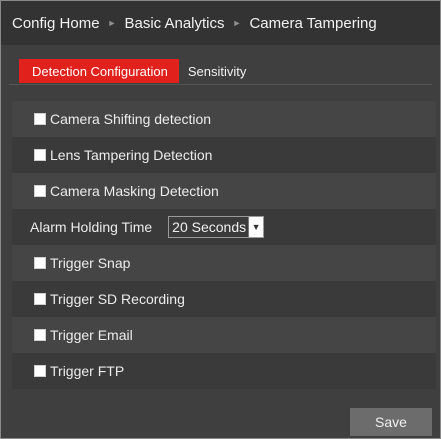  What do you see at coordinates (174, 23) in the screenshot?
I see `breadcrumb-basic-analytics: Basic Analytics` at bounding box center [174, 23].